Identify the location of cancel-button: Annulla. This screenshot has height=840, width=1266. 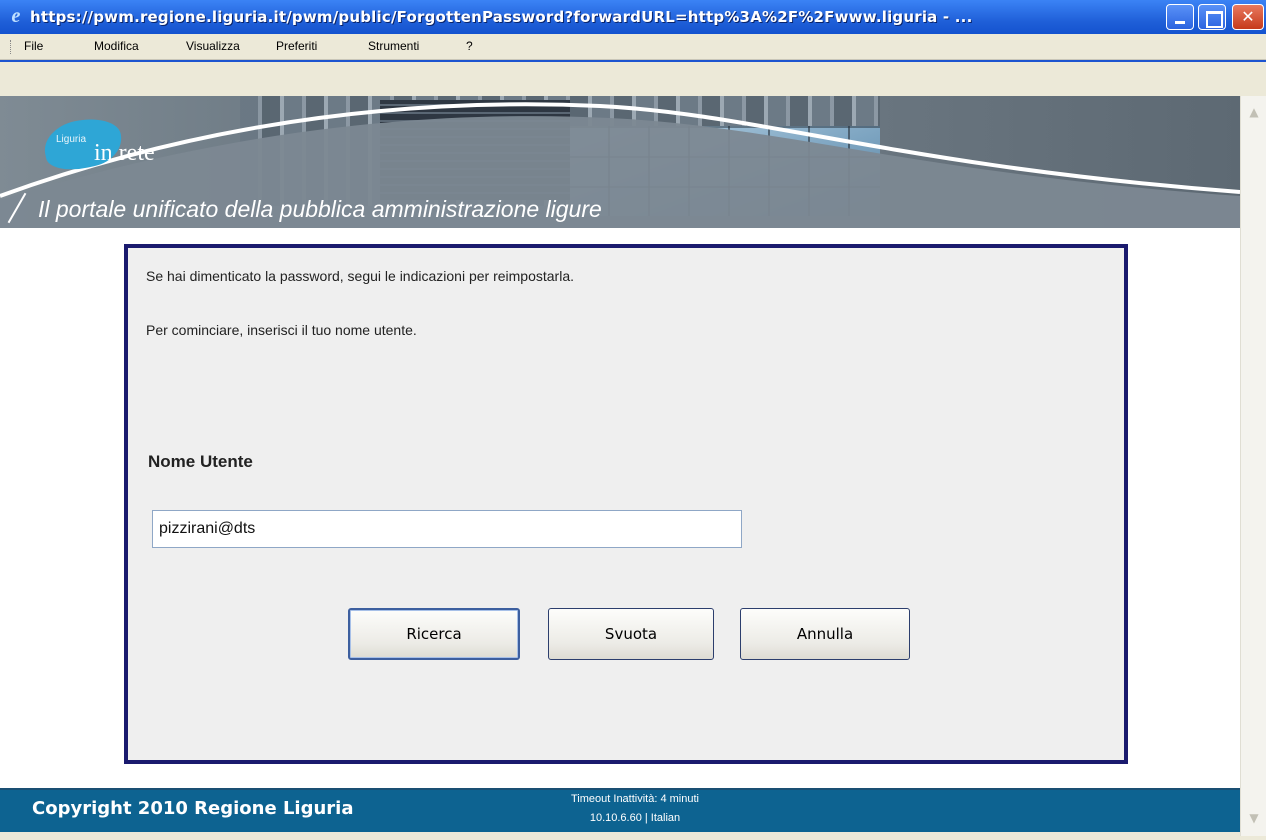
(825, 634).